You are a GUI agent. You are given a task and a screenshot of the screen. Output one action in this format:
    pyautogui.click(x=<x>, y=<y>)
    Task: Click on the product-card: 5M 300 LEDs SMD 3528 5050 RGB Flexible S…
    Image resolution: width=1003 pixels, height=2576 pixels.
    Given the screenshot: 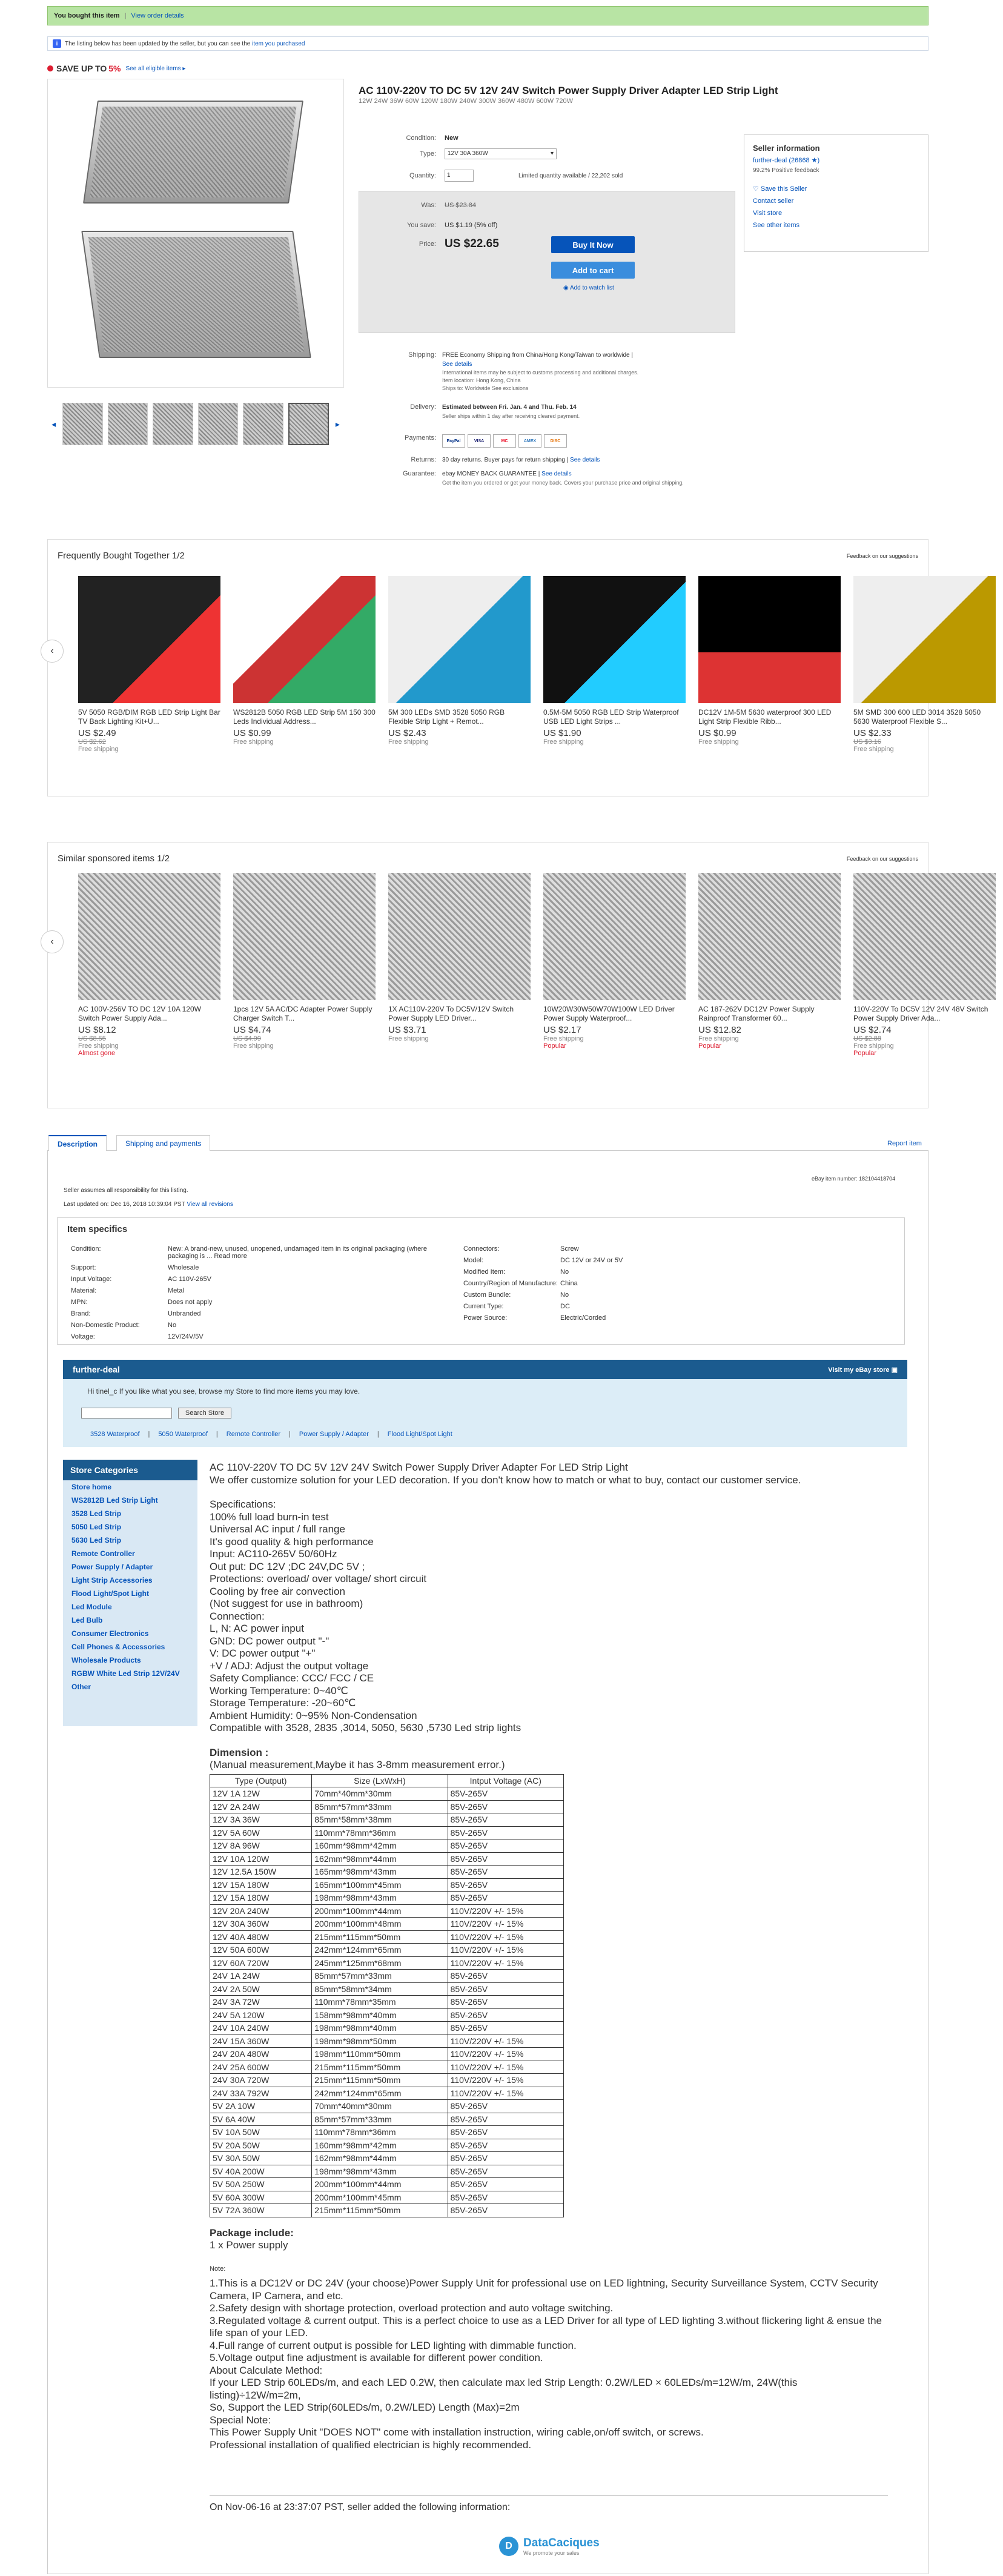 What is the action you would take?
    pyautogui.click(x=459, y=664)
    